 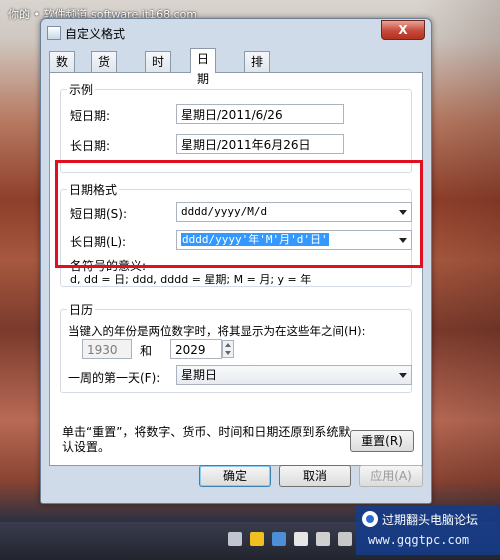 I want to click on tab-currency: 货币, so click(x=104, y=70).